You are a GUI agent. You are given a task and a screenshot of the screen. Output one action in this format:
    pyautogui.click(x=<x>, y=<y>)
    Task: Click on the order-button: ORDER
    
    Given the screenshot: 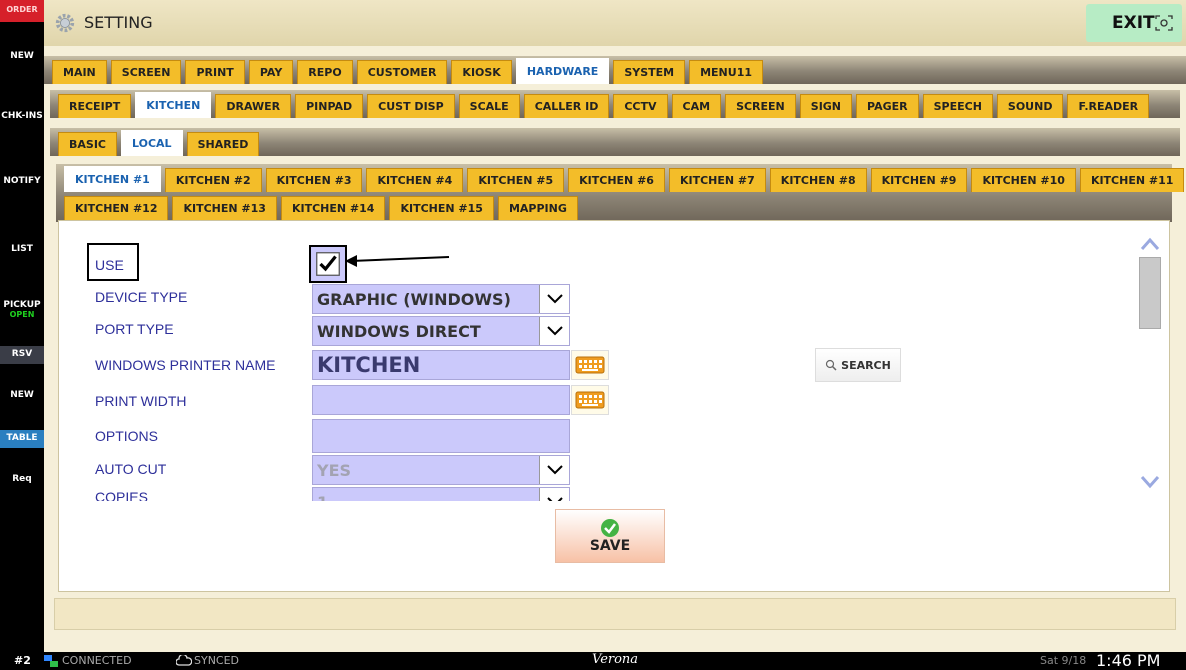 What is the action you would take?
    pyautogui.click(x=22, y=11)
    